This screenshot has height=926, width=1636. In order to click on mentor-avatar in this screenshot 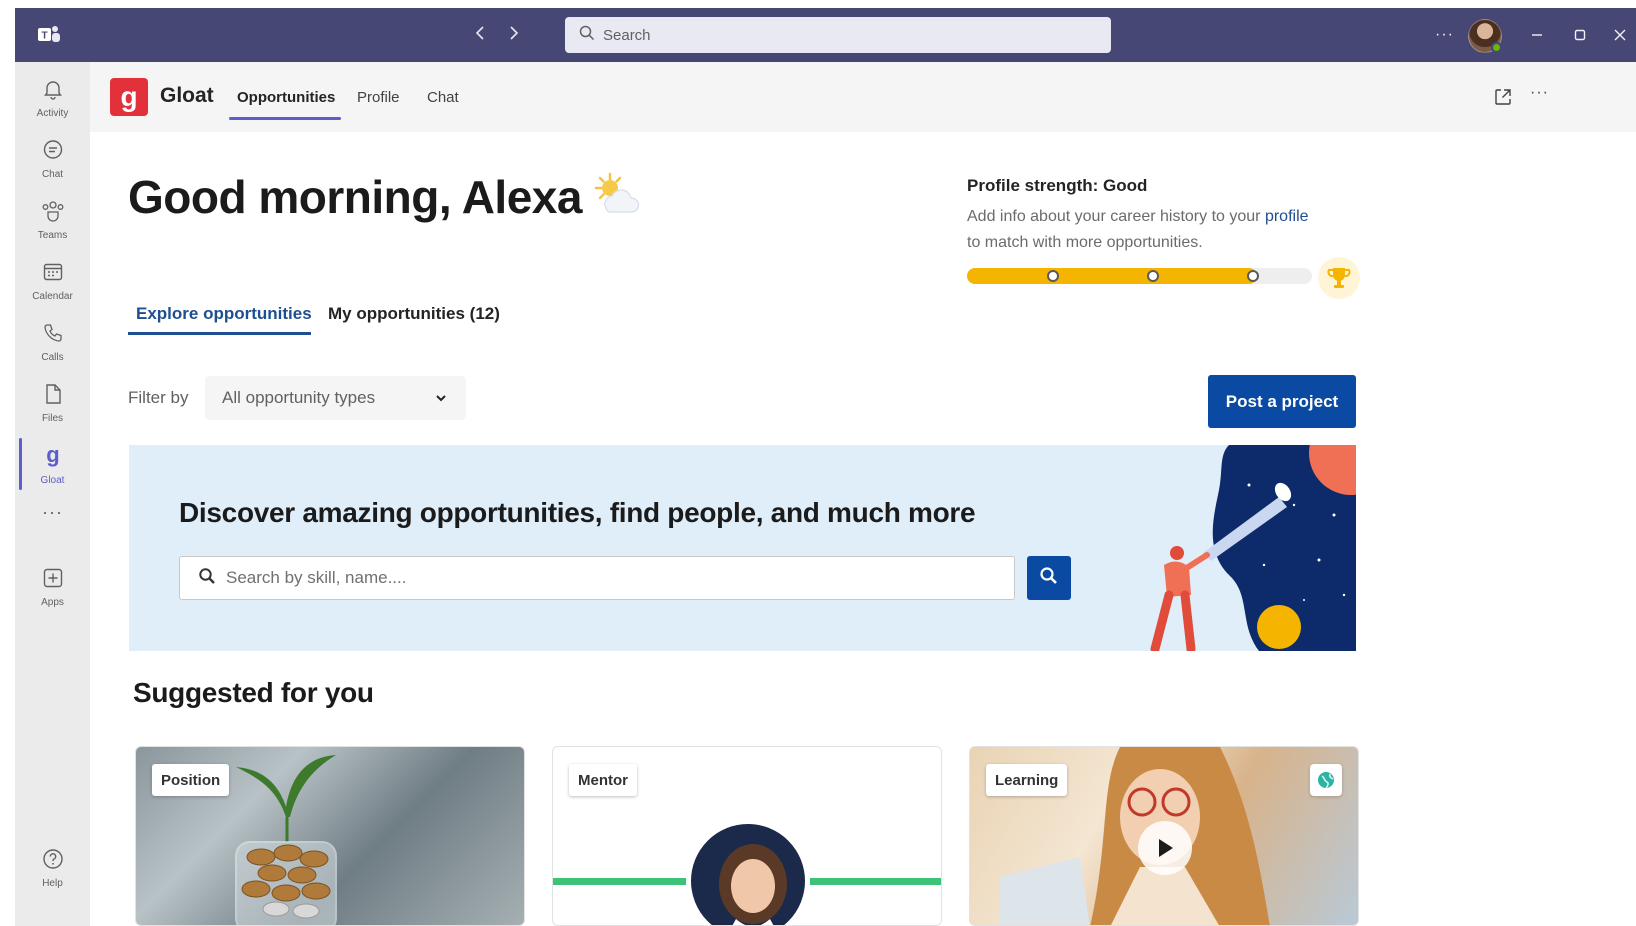, I will do `click(748, 872)`.